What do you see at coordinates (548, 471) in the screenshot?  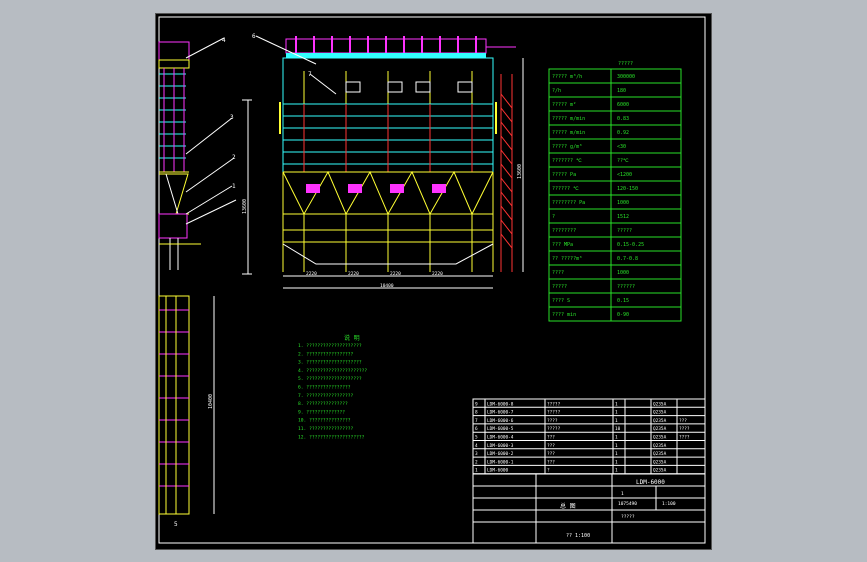 I see `bom-cell: ?` at bounding box center [548, 471].